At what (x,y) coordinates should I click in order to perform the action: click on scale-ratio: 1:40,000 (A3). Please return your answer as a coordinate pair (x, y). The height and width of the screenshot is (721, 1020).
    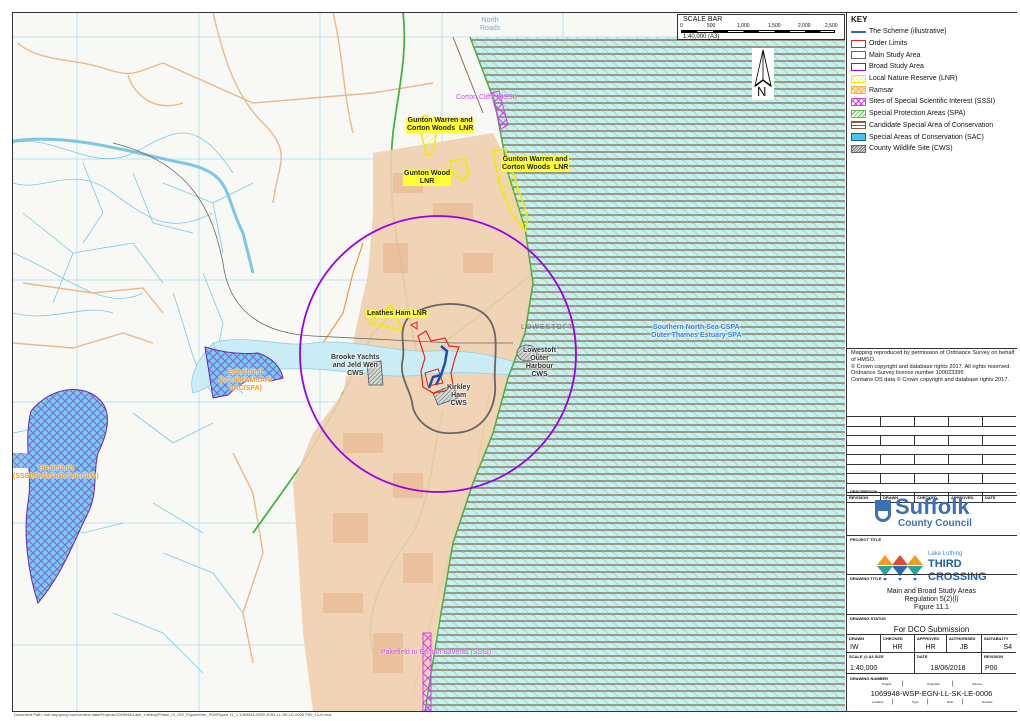
    Looking at the image, I should click on (701, 37).